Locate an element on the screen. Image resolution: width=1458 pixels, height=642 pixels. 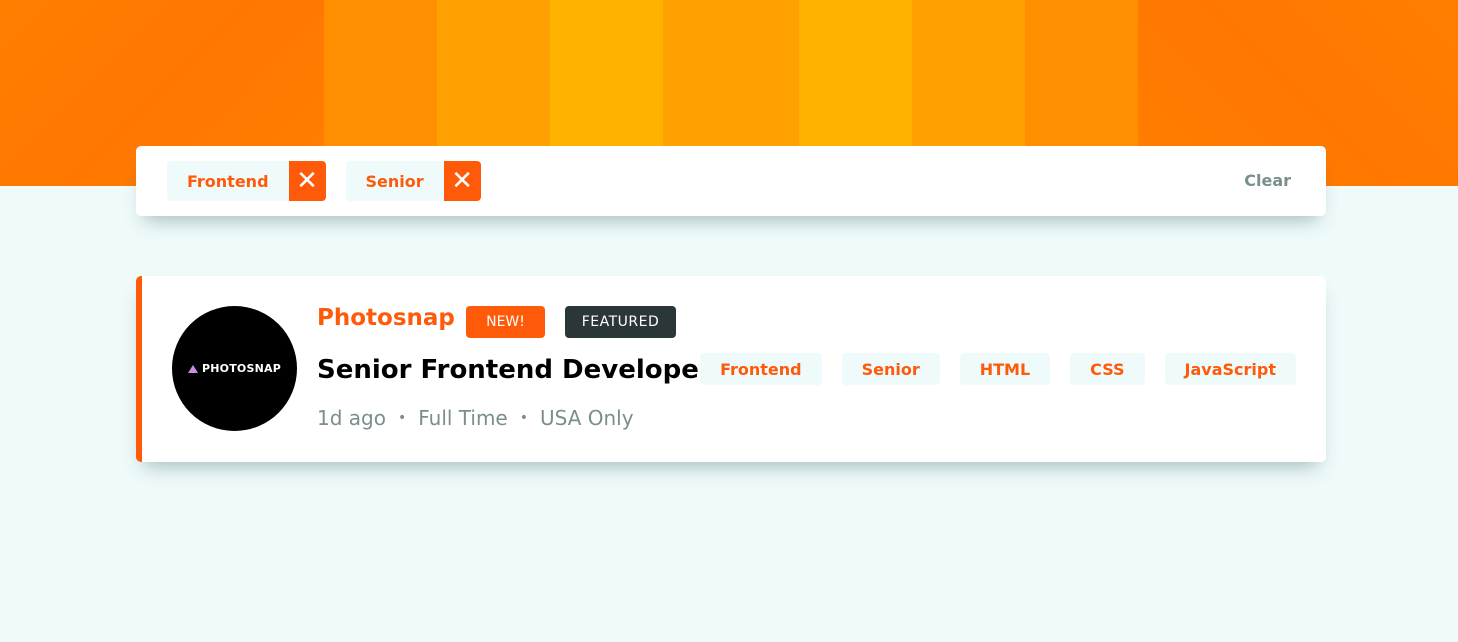
triangle-icon is located at coordinates (193, 368).